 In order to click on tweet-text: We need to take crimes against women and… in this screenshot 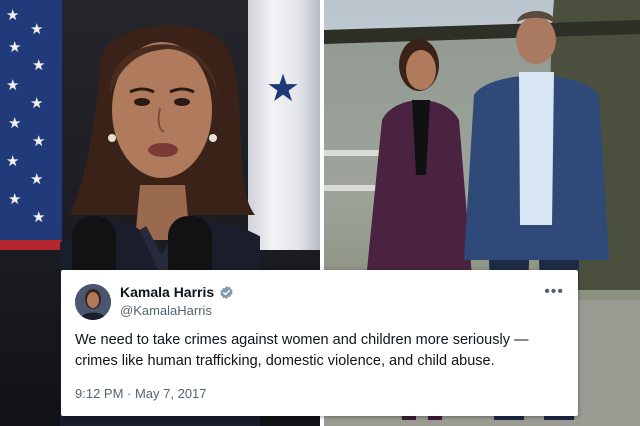, I will do `click(302, 350)`.